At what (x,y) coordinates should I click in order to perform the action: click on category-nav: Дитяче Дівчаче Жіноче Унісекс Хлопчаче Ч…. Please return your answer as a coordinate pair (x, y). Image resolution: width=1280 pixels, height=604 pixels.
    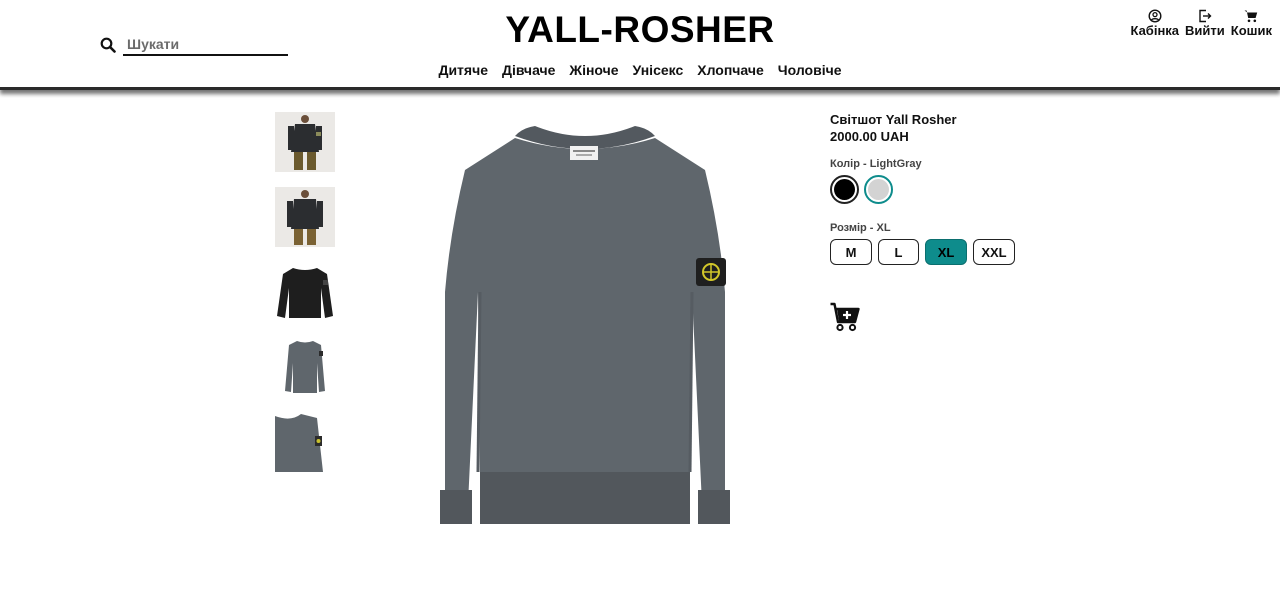
    Looking at the image, I should click on (640, 70).